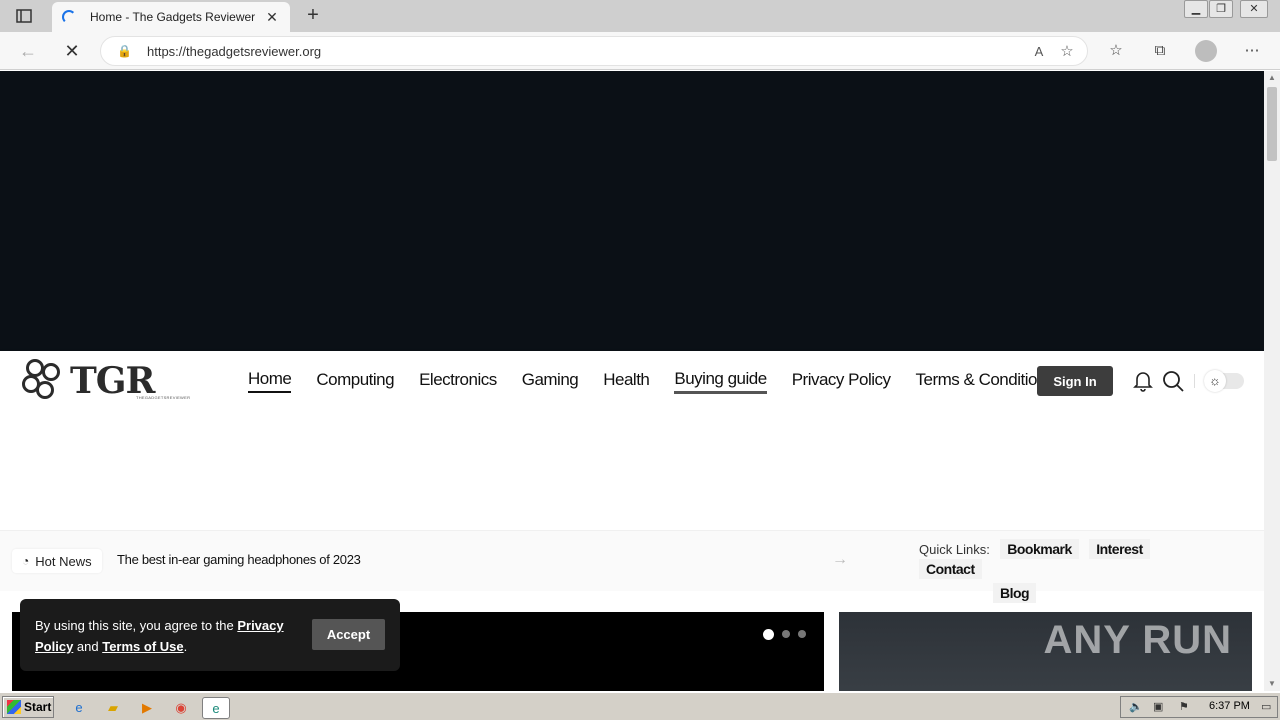  I want to click on url-text: https://thegadgetsreviewer.org, so click(586, 51).